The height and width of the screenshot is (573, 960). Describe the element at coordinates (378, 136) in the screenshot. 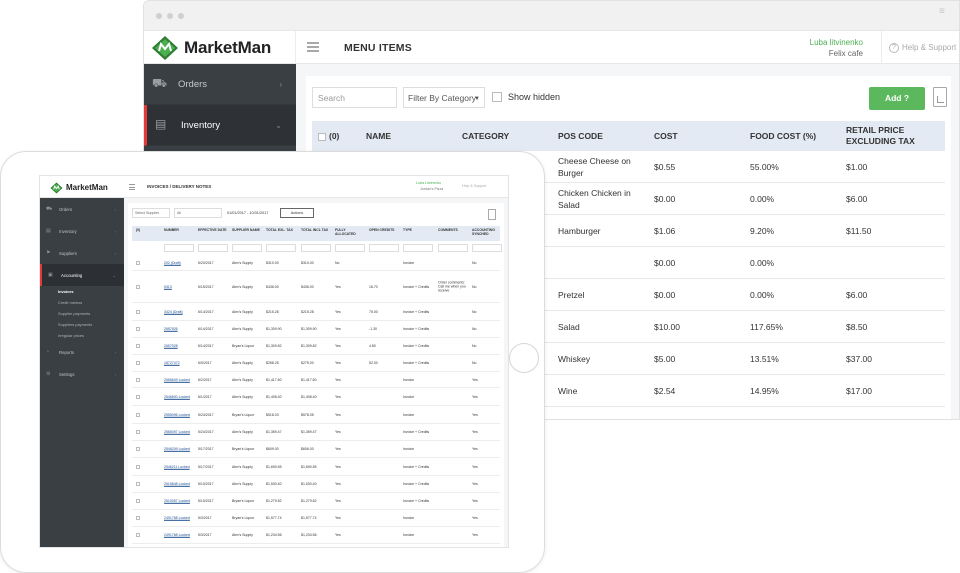

I see `col-name: NAME` at that location.